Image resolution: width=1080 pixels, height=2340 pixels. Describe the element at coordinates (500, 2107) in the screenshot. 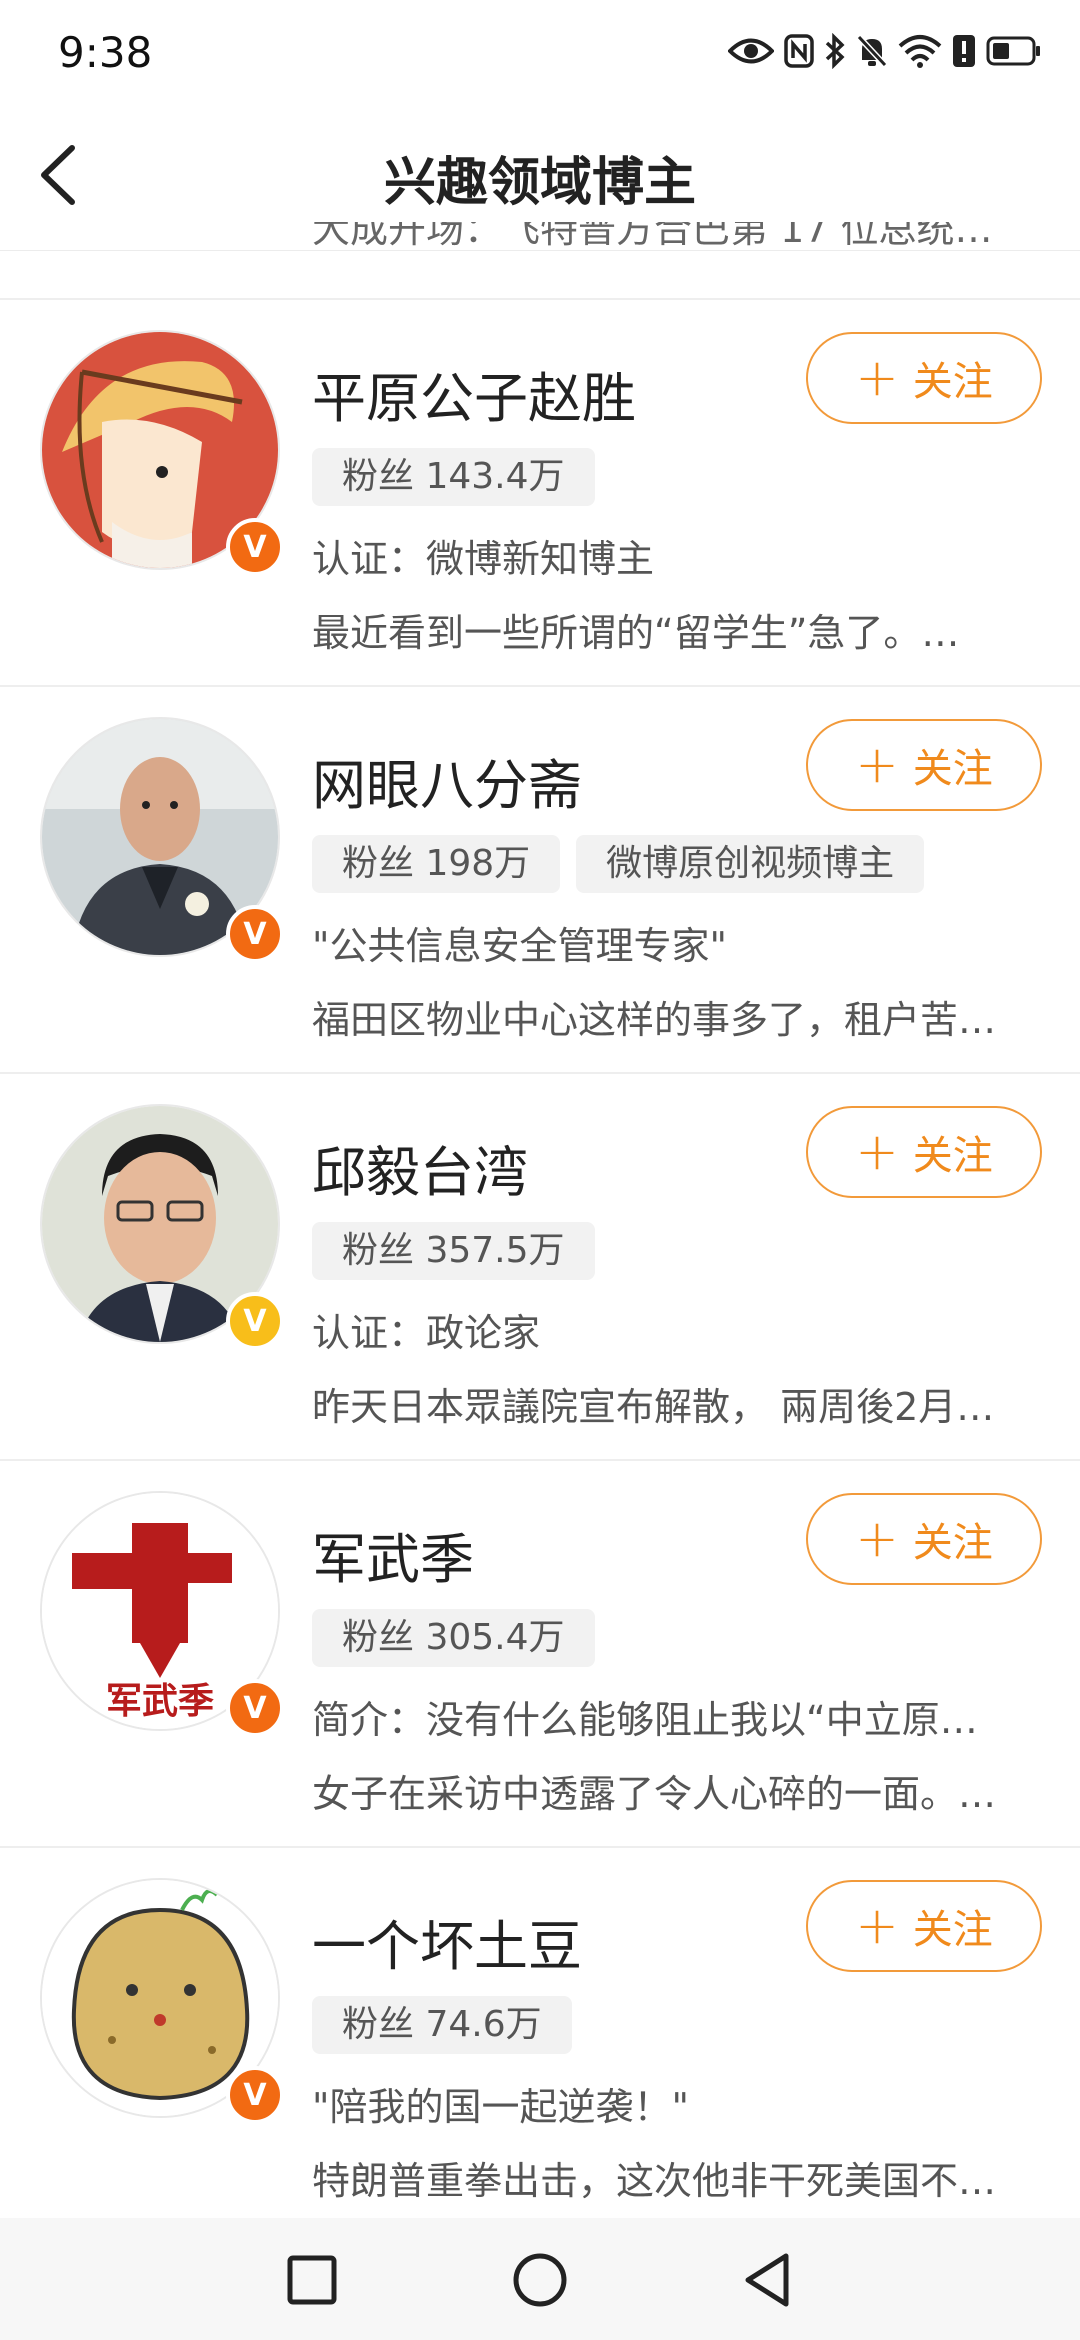

I see `description-text: "陪我的国一起逆袭！"` at that location.